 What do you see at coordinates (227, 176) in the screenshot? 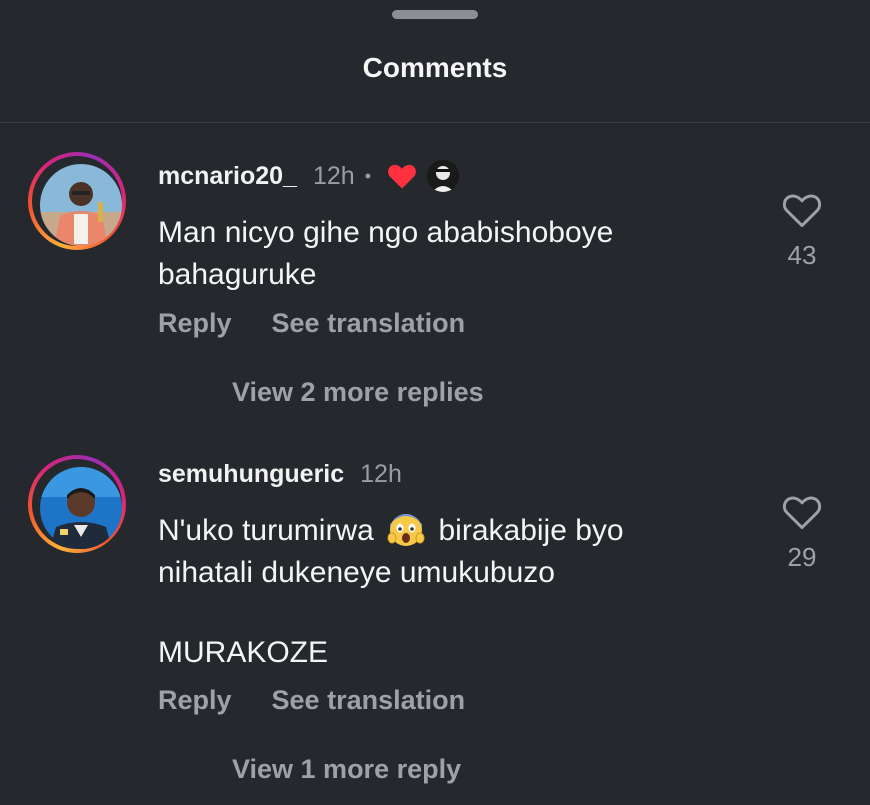
I see `username-link: mcnario20_` at bounding box center [227, 176].